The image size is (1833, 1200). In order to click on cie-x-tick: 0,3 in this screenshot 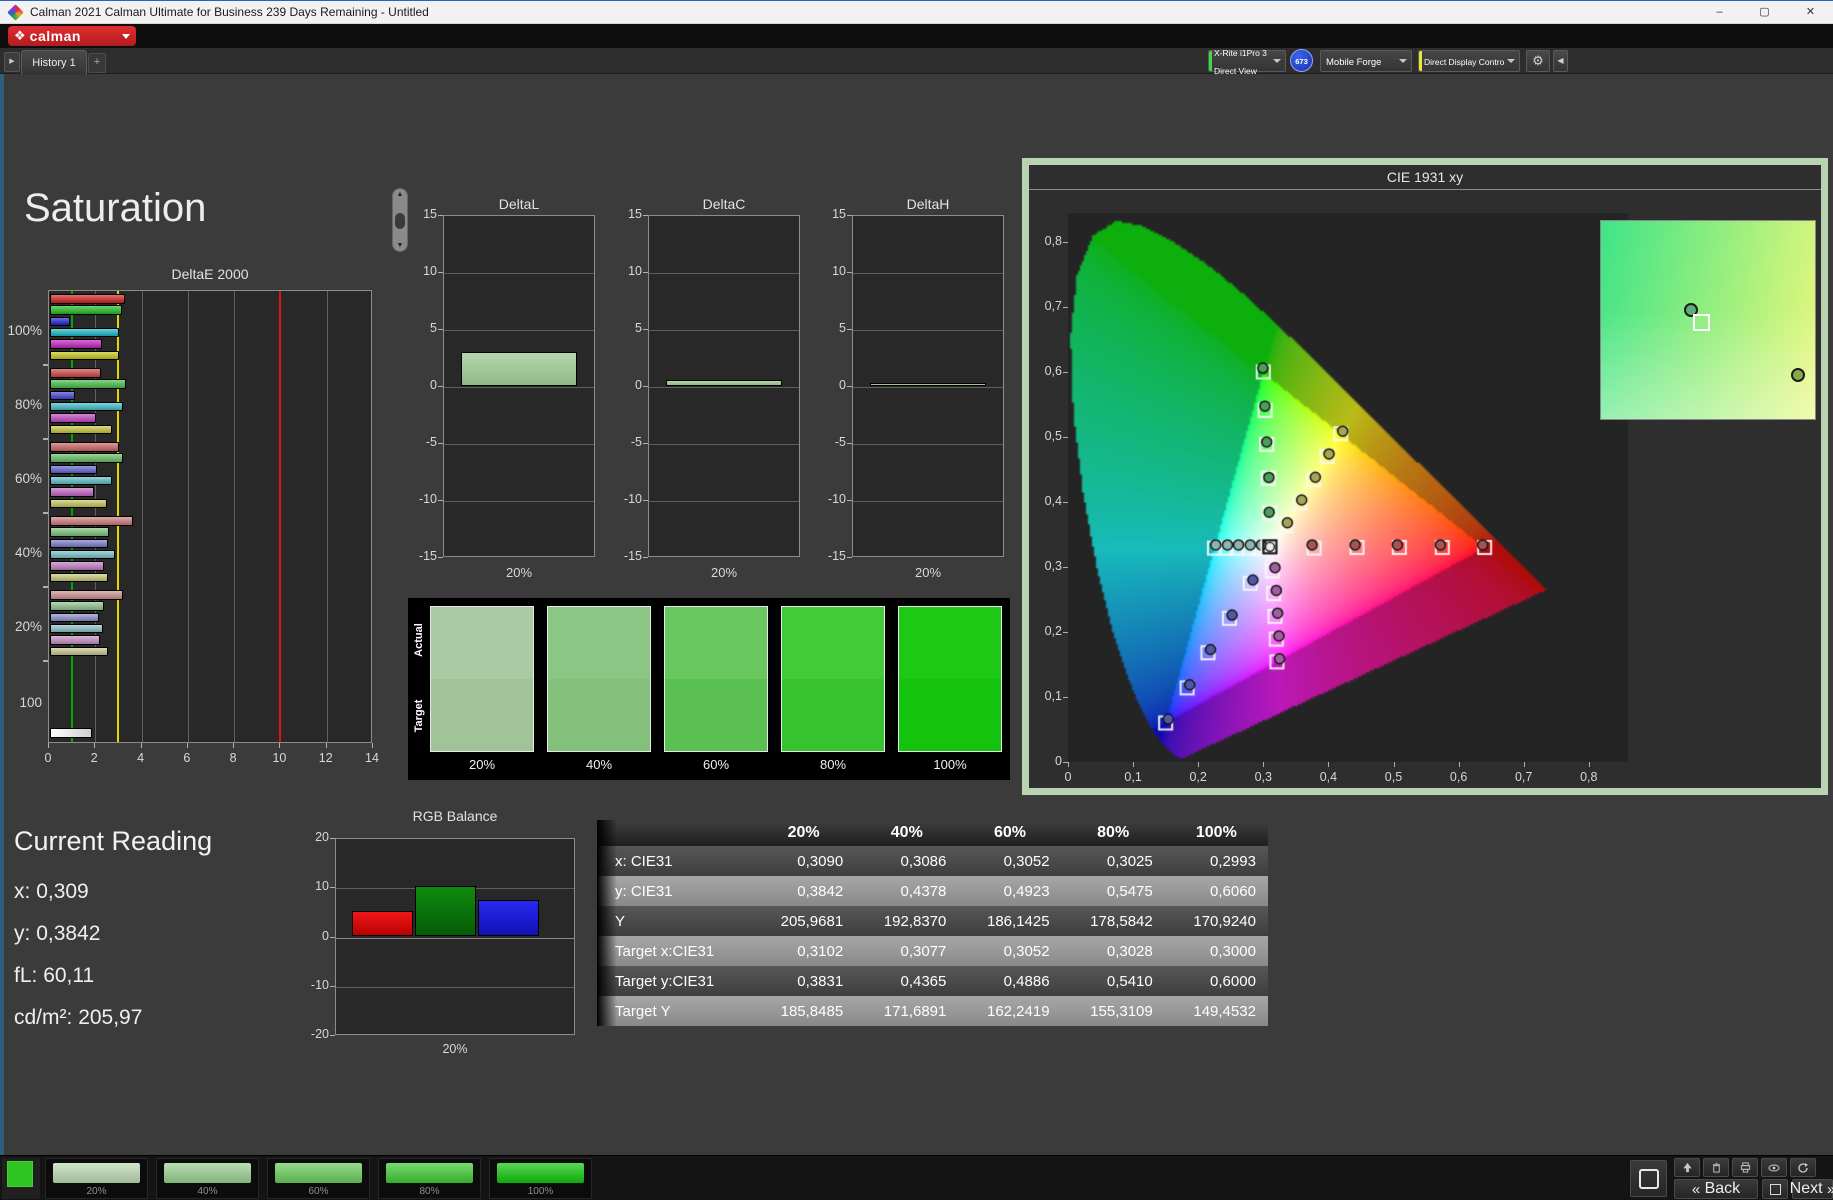, I will do `click(1263, 777)`.